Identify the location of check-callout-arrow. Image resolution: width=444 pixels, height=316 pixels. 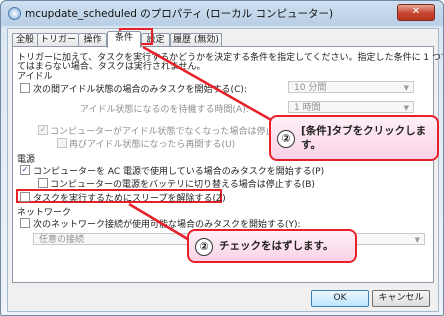
(160, 222).